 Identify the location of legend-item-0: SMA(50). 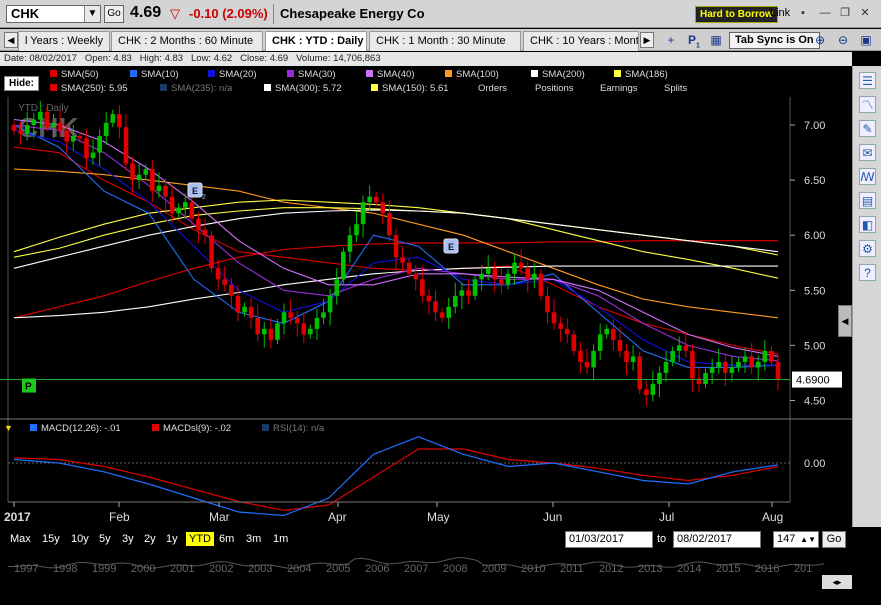
(74, 74).